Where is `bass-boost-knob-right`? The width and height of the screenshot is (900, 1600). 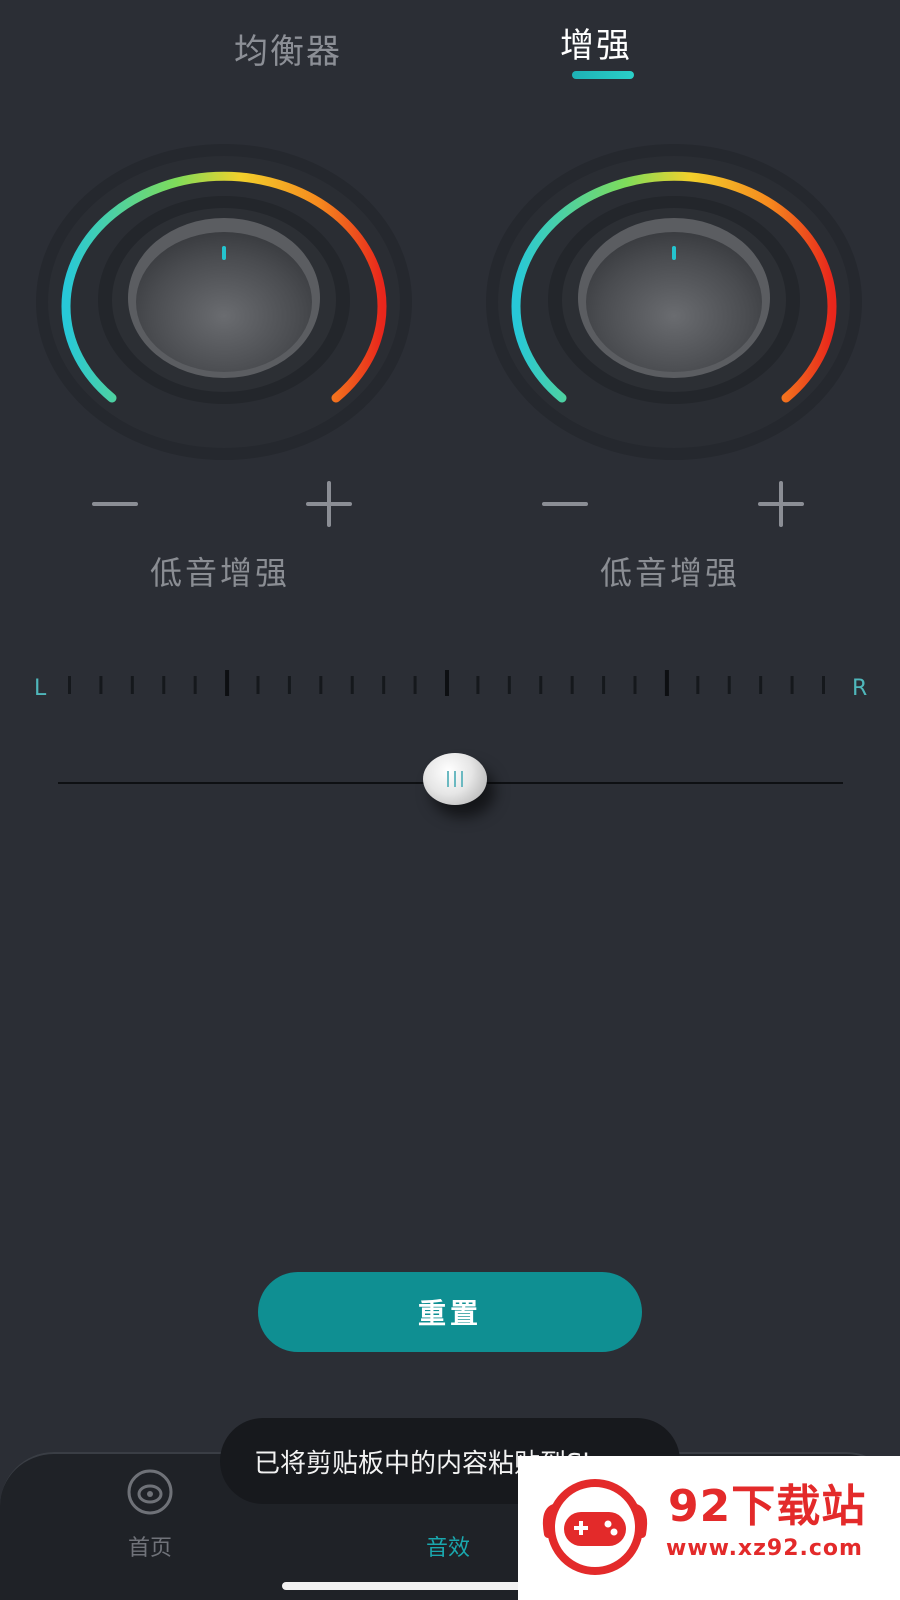 bass-boost-knob-right is located at coordinates (674, 302).